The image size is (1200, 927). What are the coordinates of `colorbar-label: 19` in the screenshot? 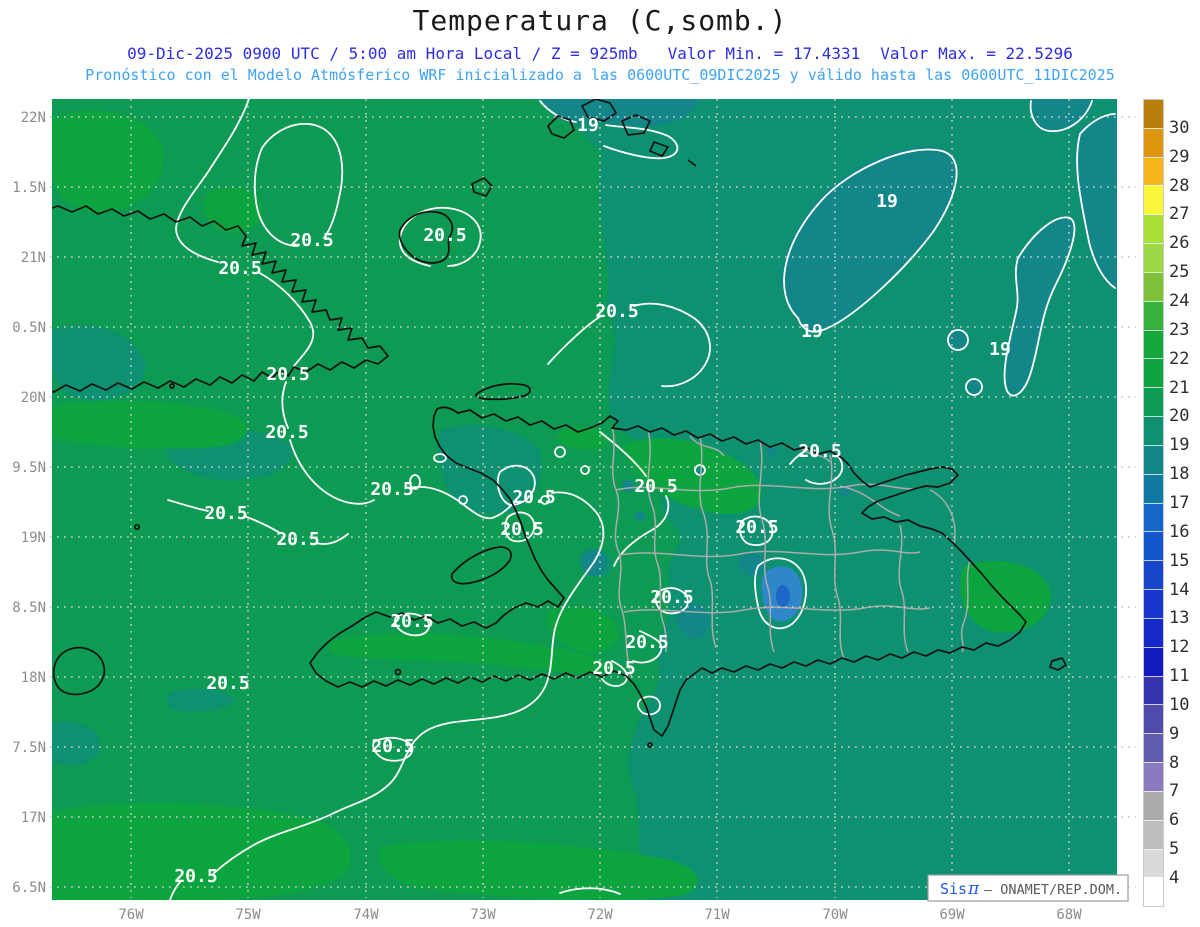 It's located at (1179, 445).